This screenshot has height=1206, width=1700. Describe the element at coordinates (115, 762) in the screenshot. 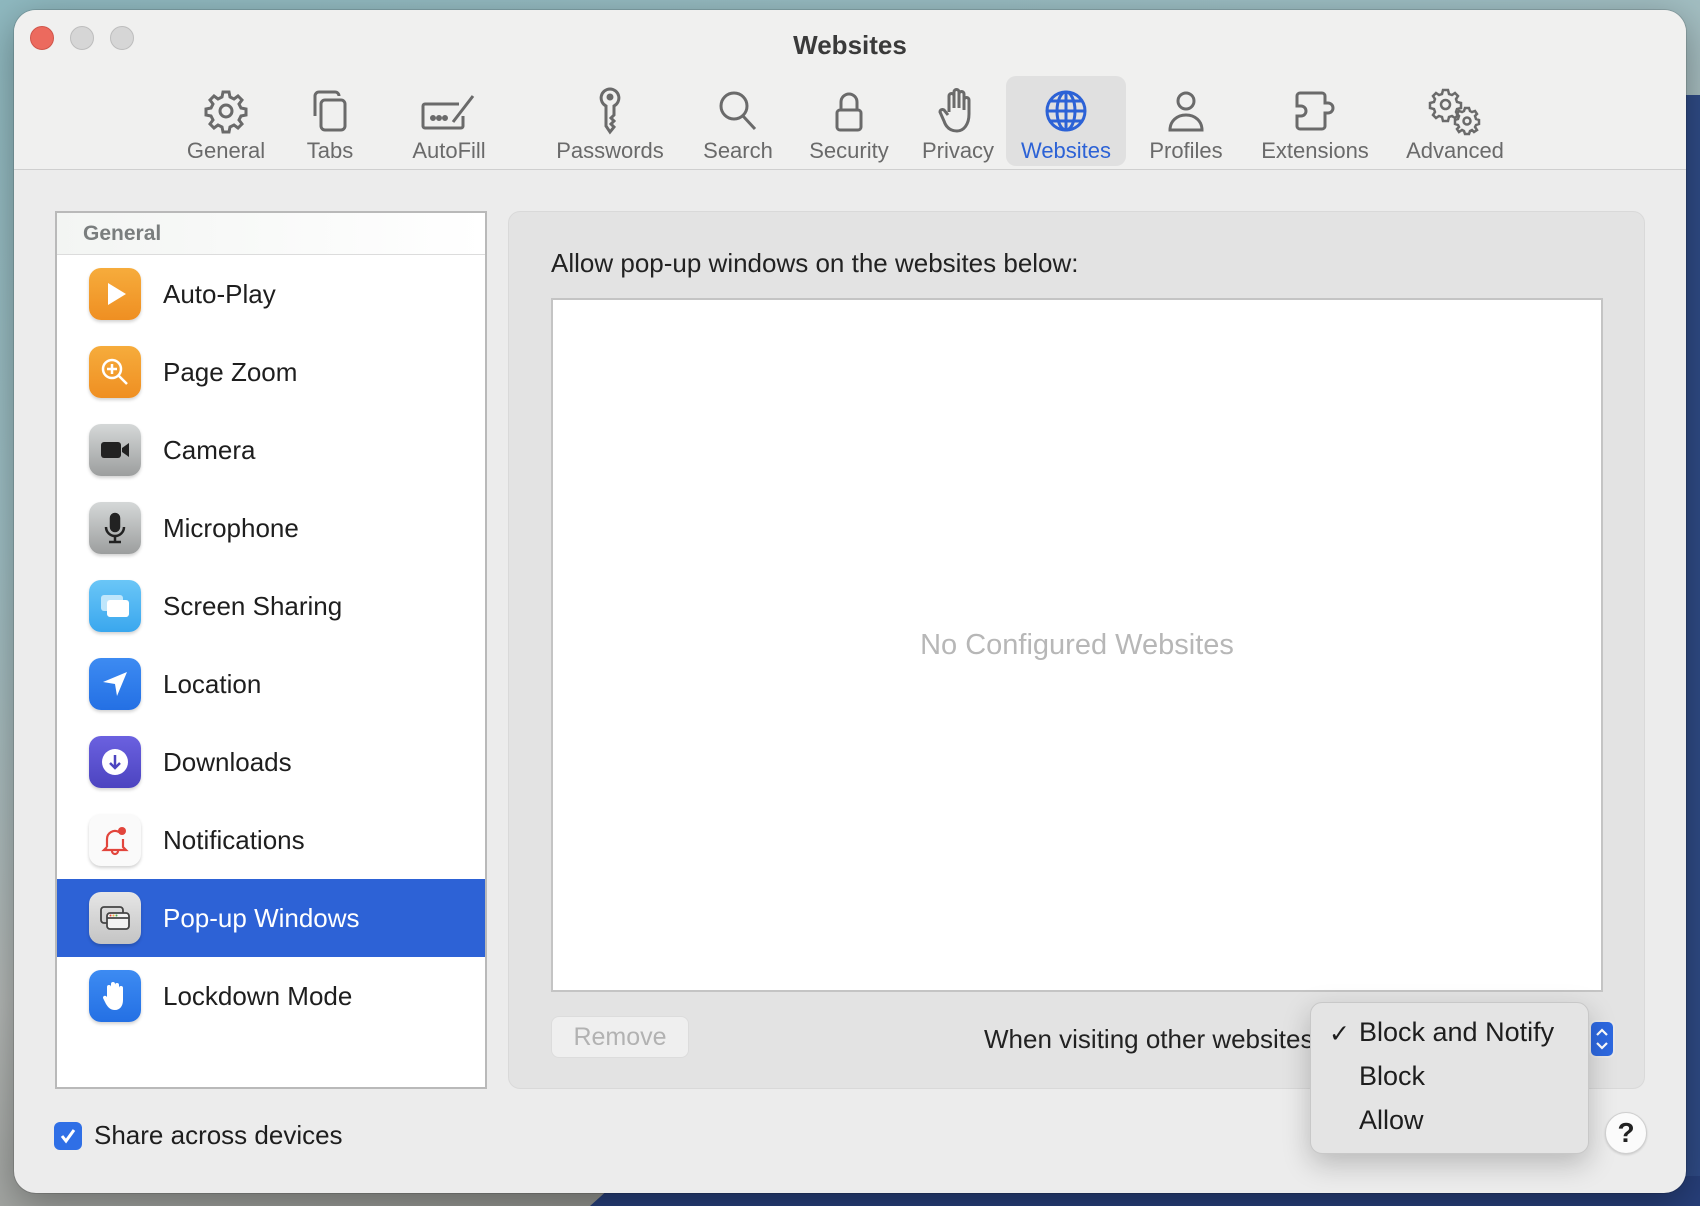

I see `download-icon` at that location.